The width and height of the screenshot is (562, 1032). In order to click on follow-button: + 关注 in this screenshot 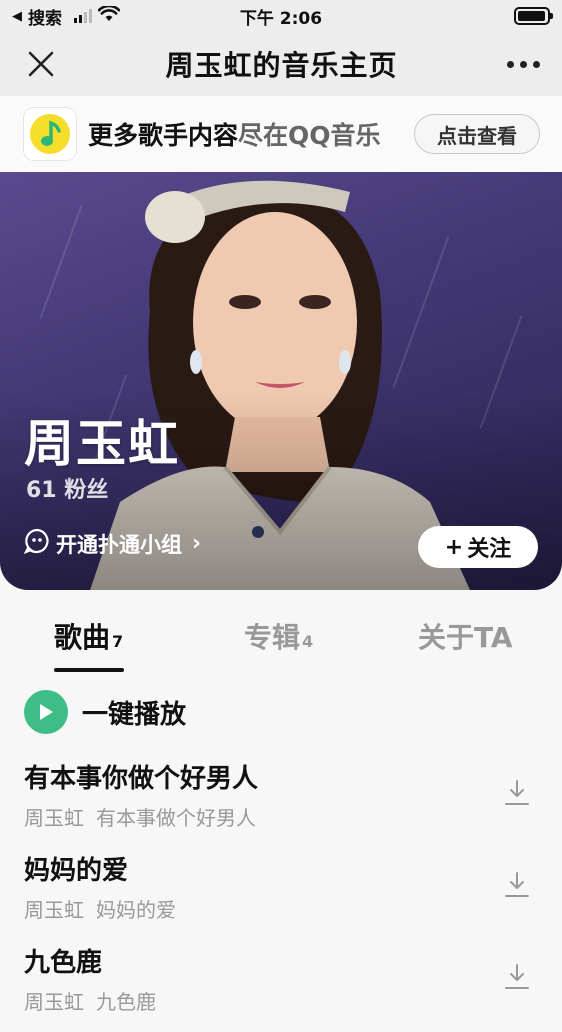, I will do `click(478, 547)`.